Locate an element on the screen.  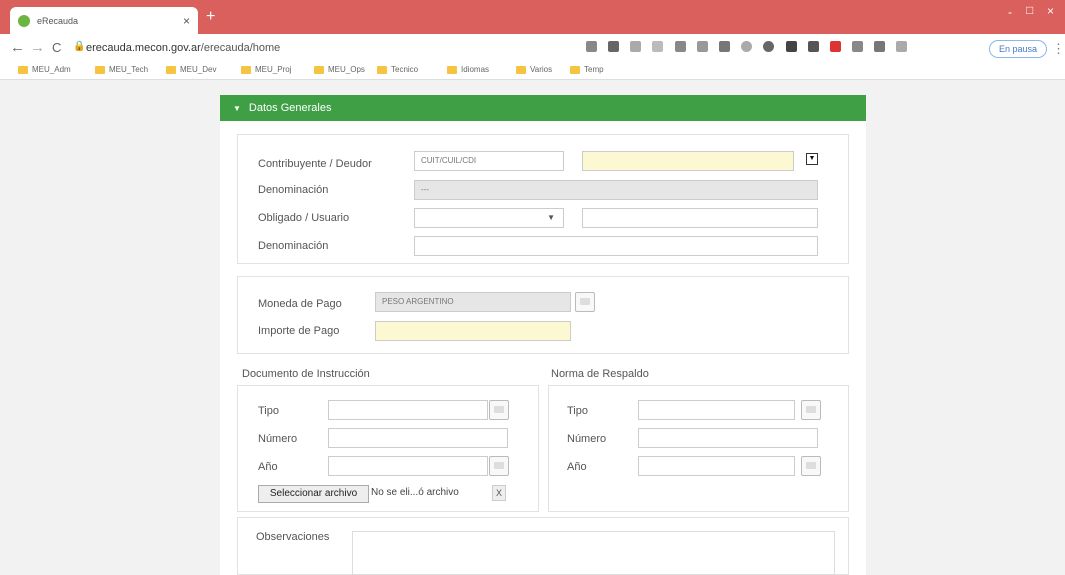
maximize-window-icon: □ is located at coordinates (1029, 10).